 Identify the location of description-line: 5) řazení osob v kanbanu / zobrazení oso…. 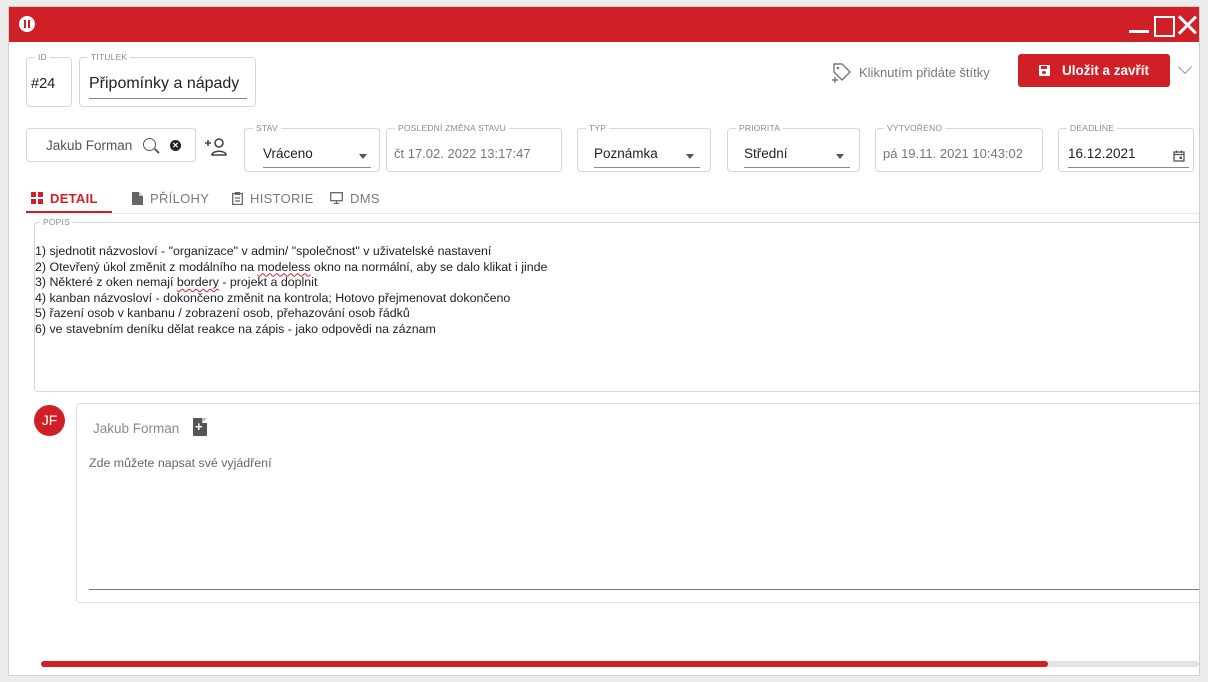
(222, 313).